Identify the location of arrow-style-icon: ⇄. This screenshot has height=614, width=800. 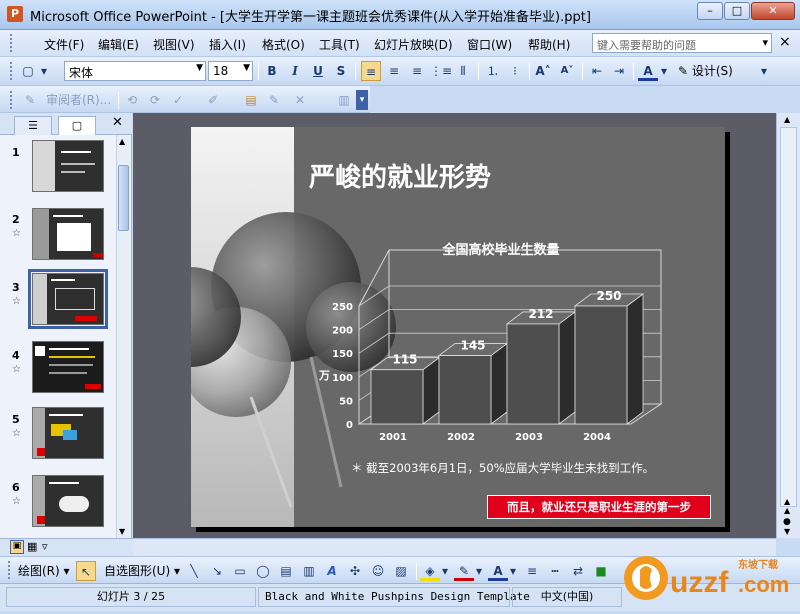
(578, 571).